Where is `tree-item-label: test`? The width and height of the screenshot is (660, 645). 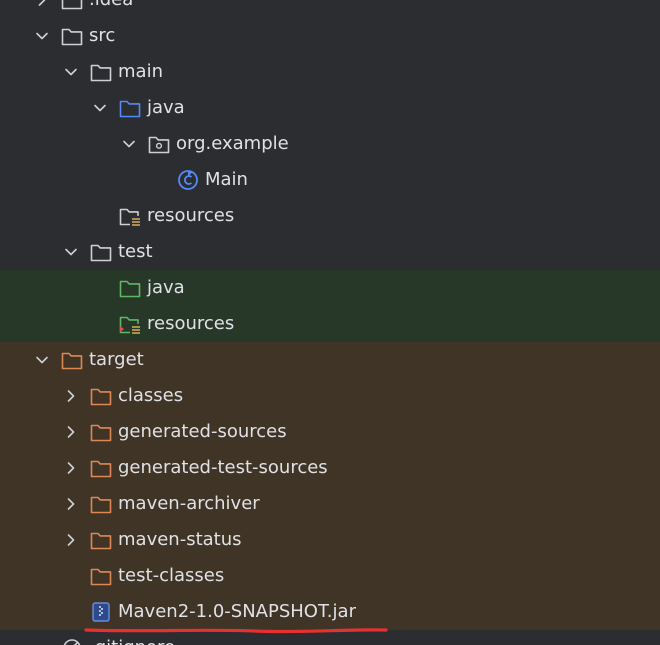 tree-item-label: test is located at coordinates (135, 251).